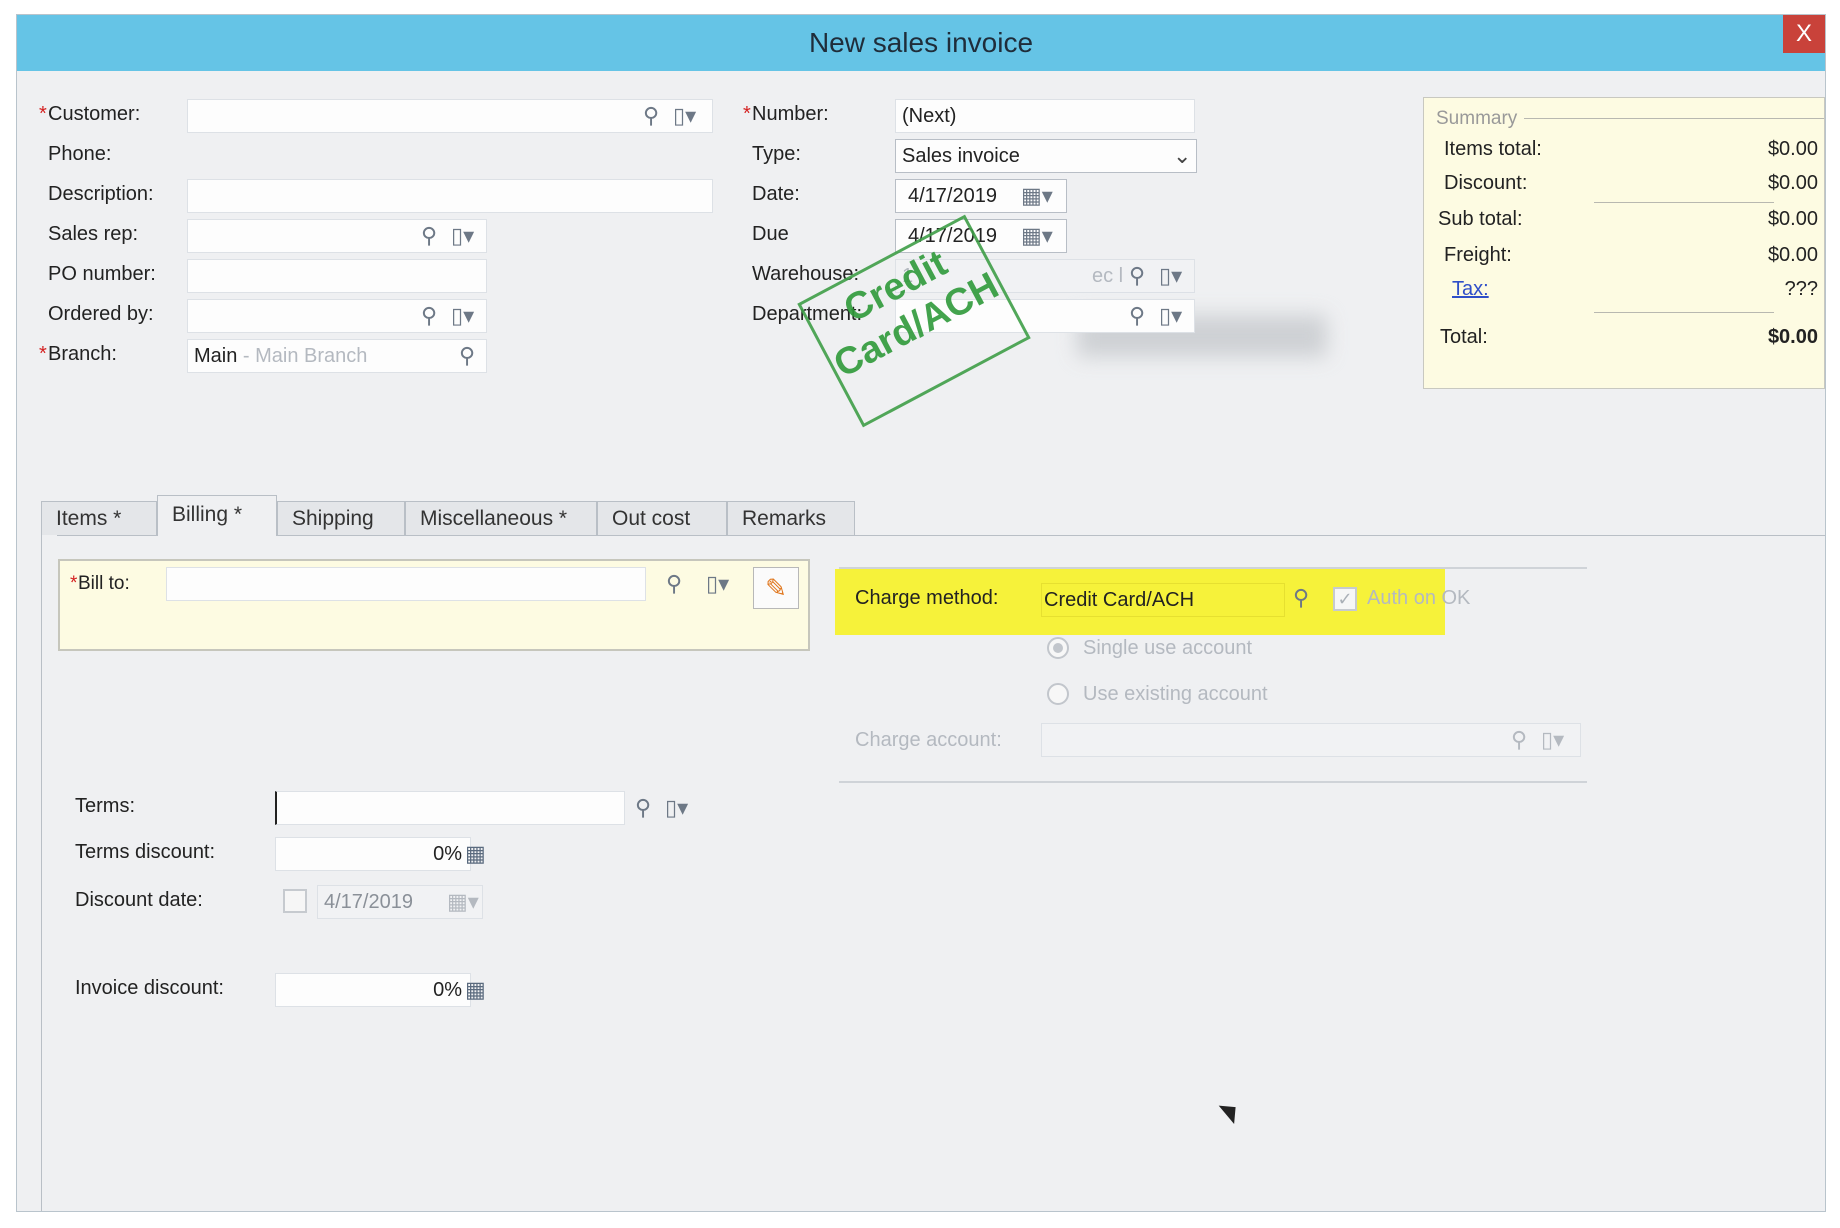 The image size is (1840, 1228). What do you see at coordinates (99, 518) in the screenshot?
I see `tab-items: Items *` at bounding box center [99, 518].